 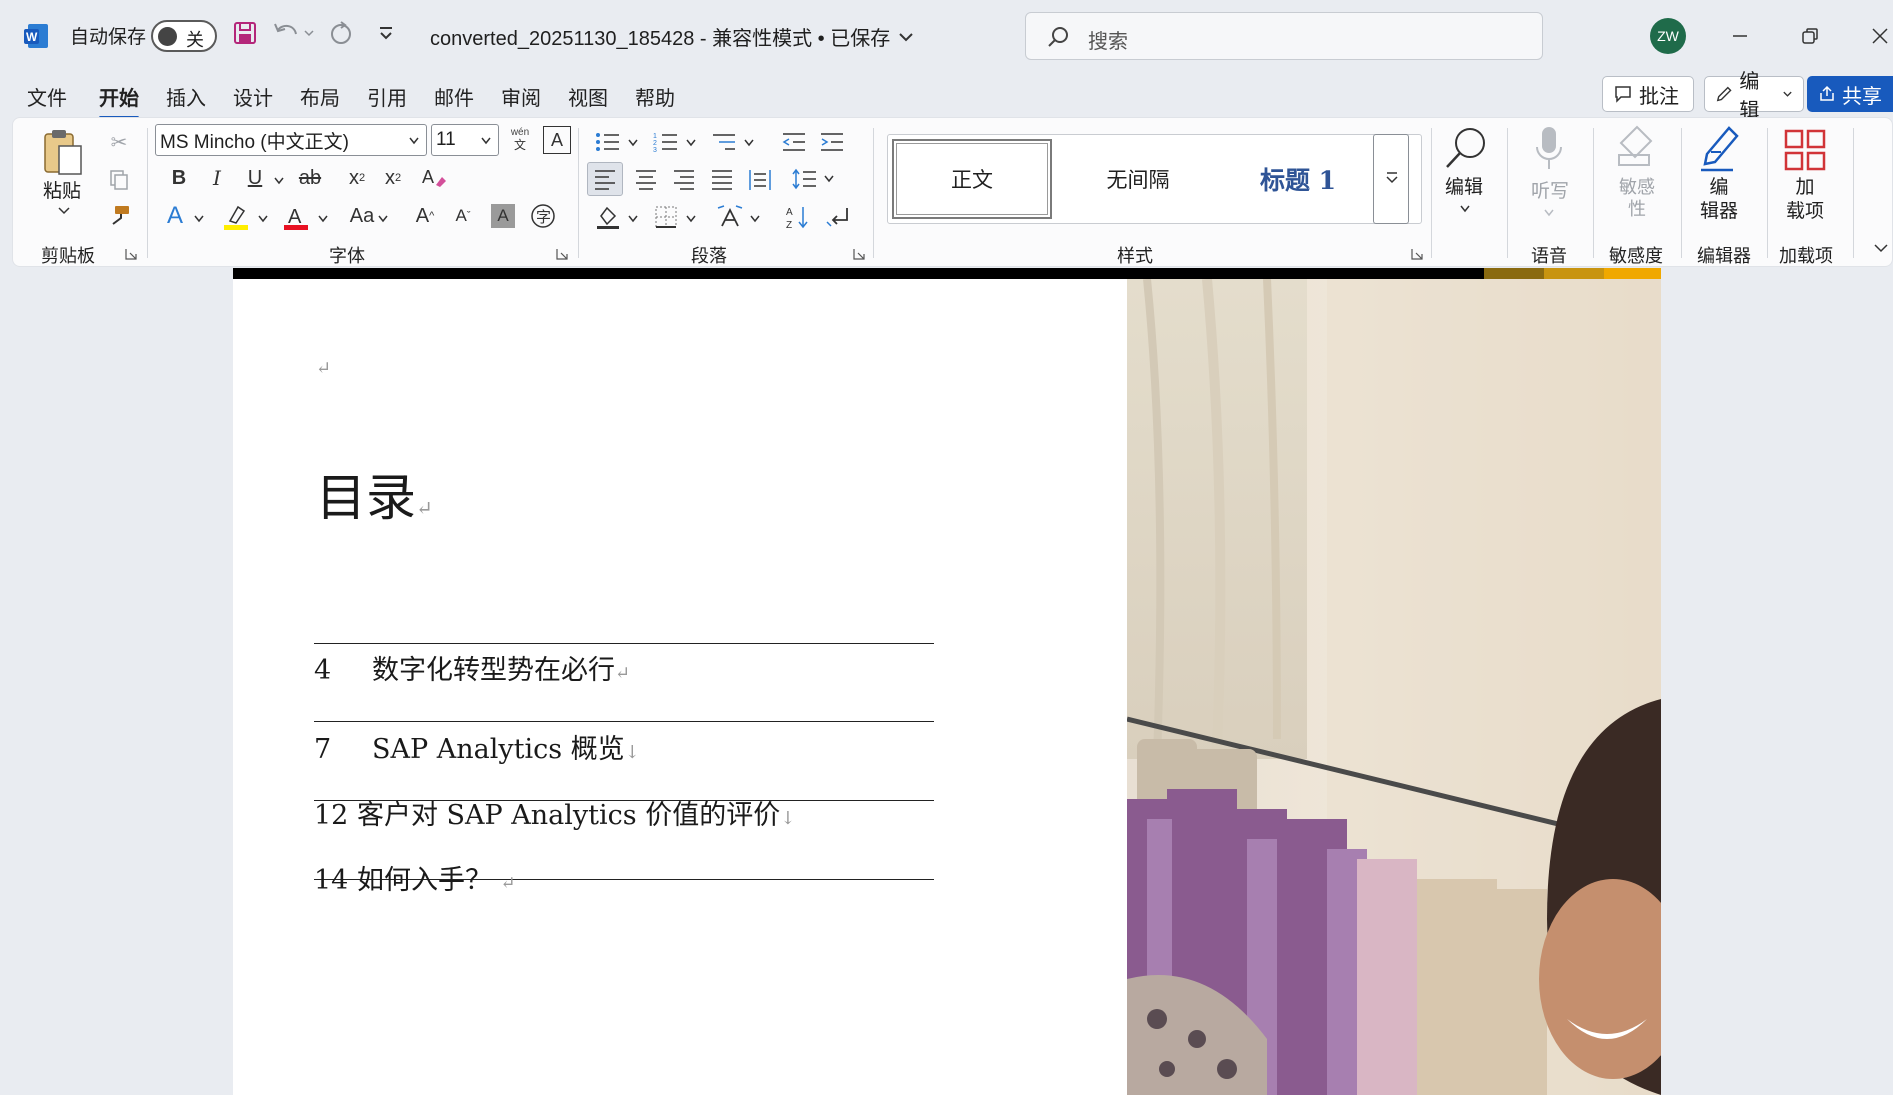 What do you see at coordinates (1881, 248) in the screenshot?
I see `collapse-ribbon-icon` at bounding box center [1881, 248].